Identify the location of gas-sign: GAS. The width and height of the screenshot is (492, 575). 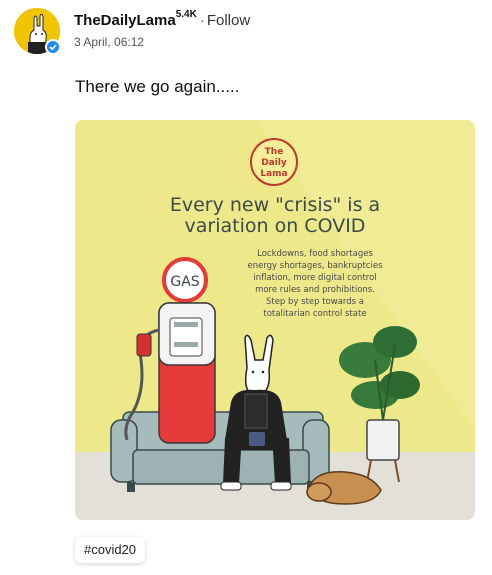
(184, 282).